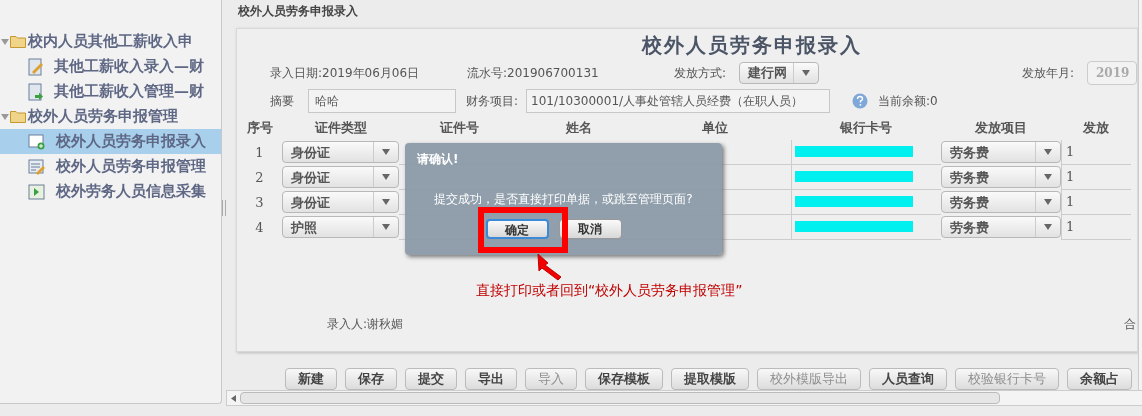  What do you see at coordinates (382, 100) in the screenshot?
I see `summary-field: 哈哈` at bounding box center [382, 100].